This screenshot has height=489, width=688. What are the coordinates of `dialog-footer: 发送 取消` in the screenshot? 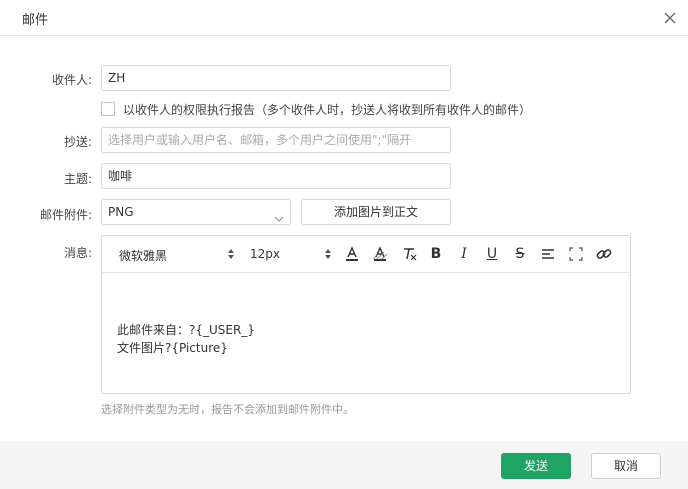 It's located at (344, 465).